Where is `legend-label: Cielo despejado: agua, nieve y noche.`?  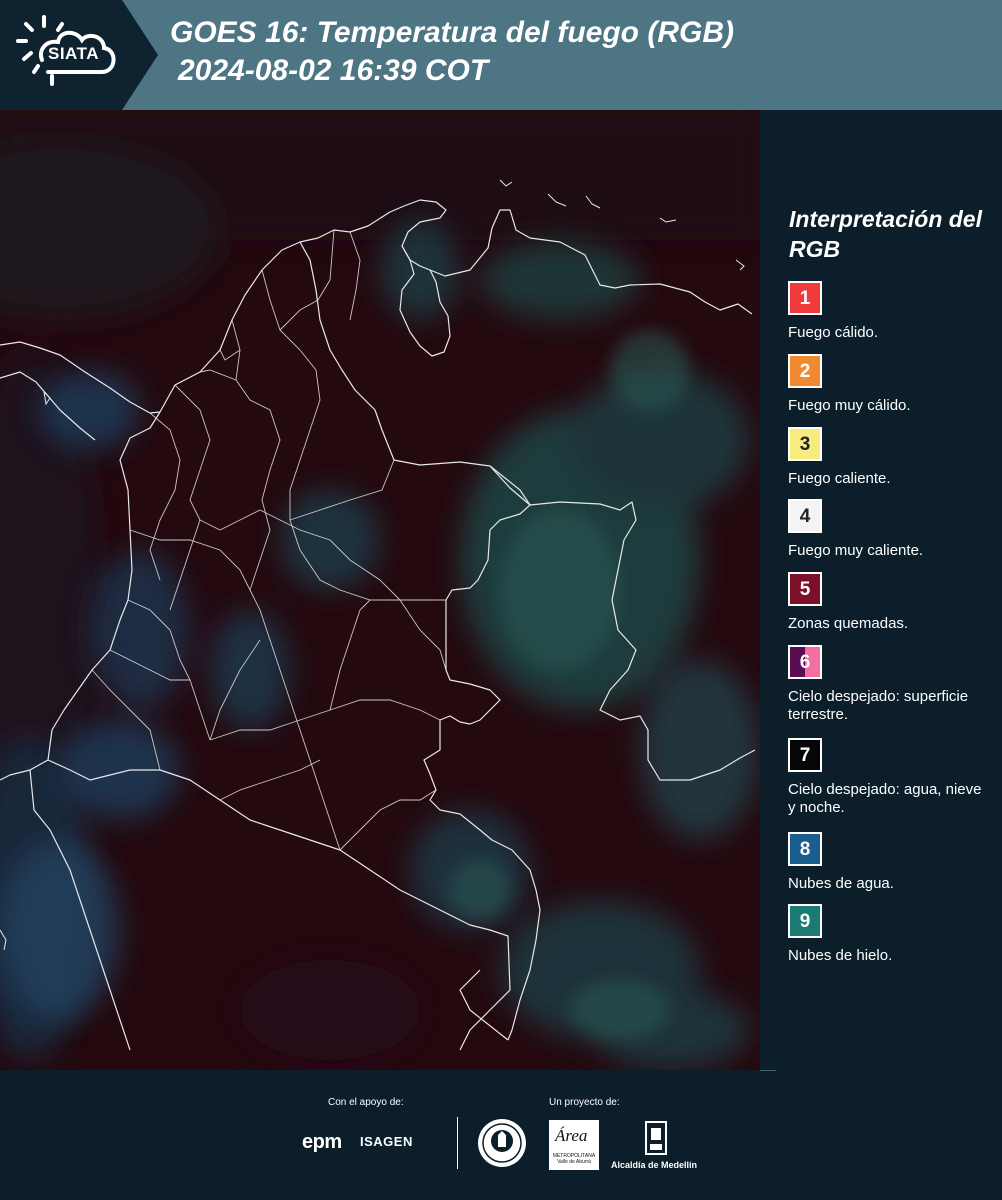 legend-label: Cielo despejado: agua, nieve y noche. is located at coordinates (885, 798).